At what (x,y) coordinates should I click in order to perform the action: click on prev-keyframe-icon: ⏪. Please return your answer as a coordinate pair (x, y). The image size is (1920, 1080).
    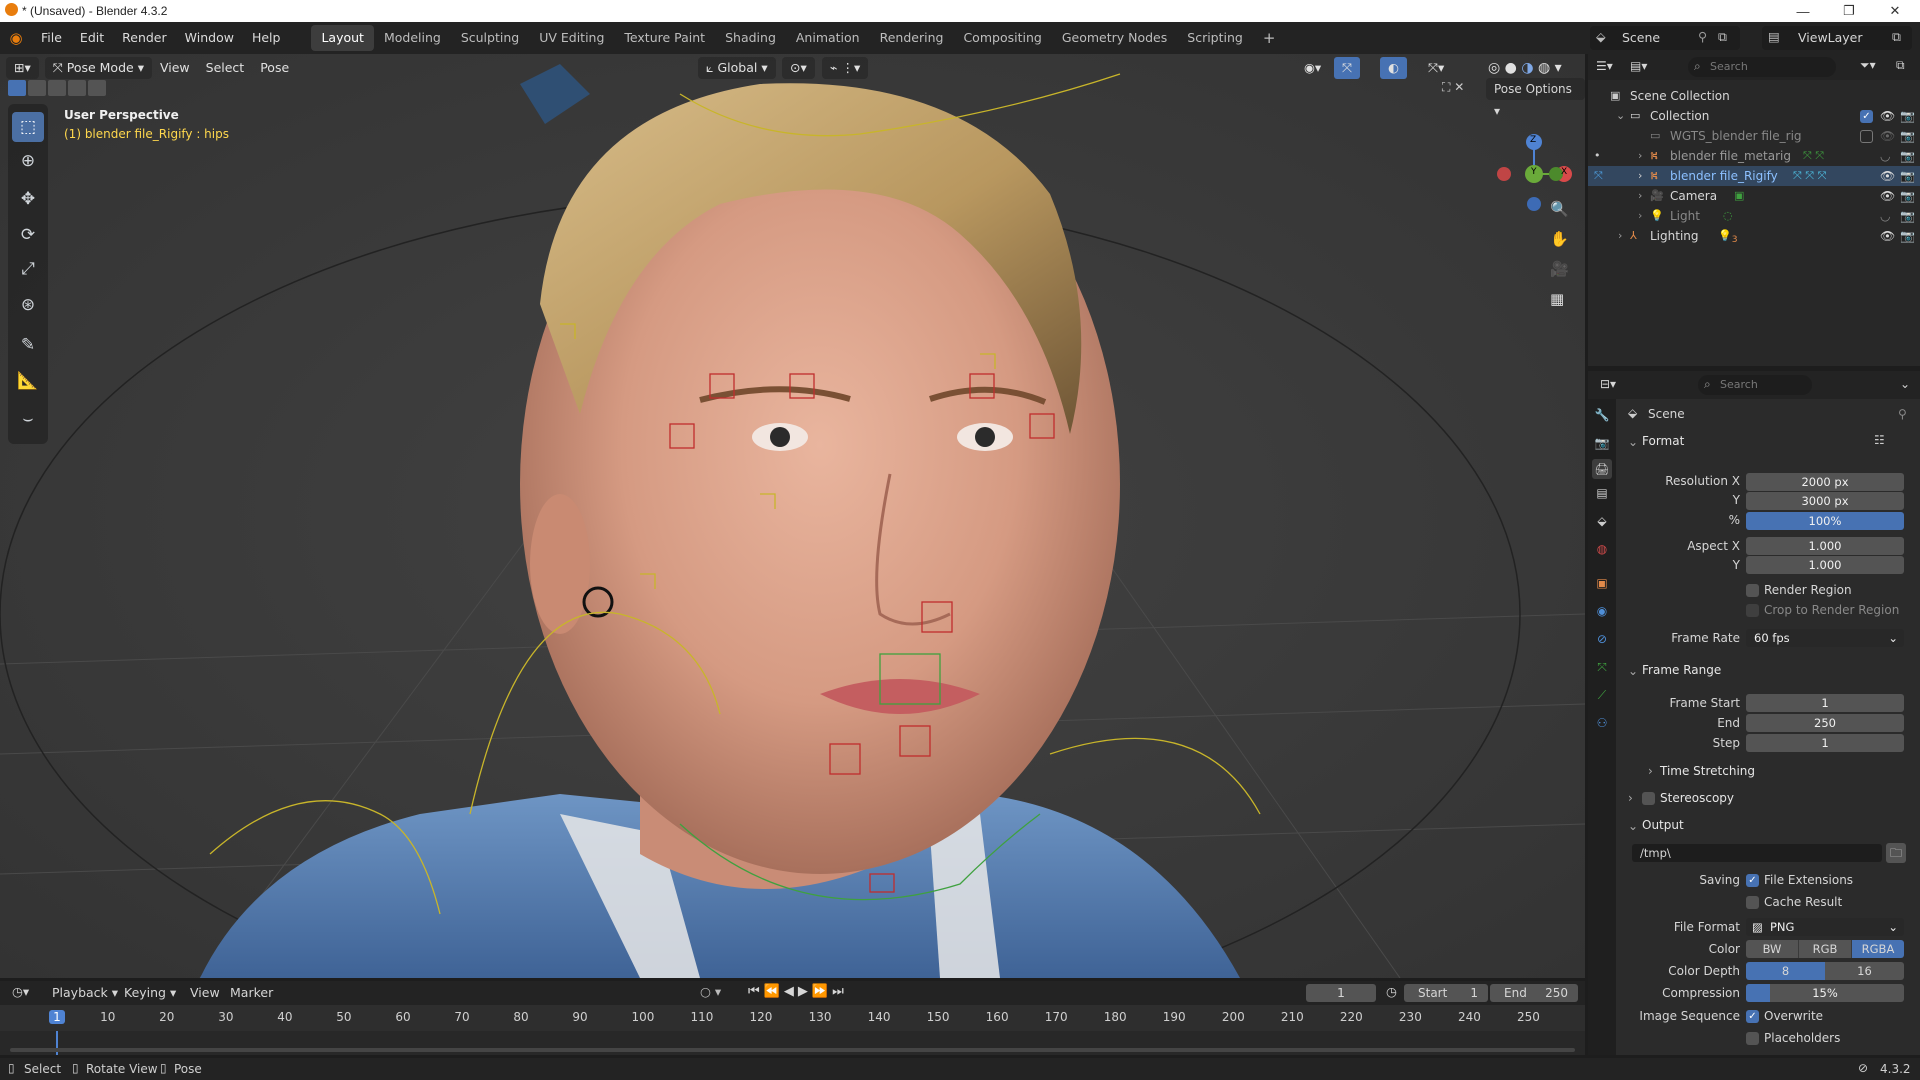
    Looking at the image, I should click on (774, 991).